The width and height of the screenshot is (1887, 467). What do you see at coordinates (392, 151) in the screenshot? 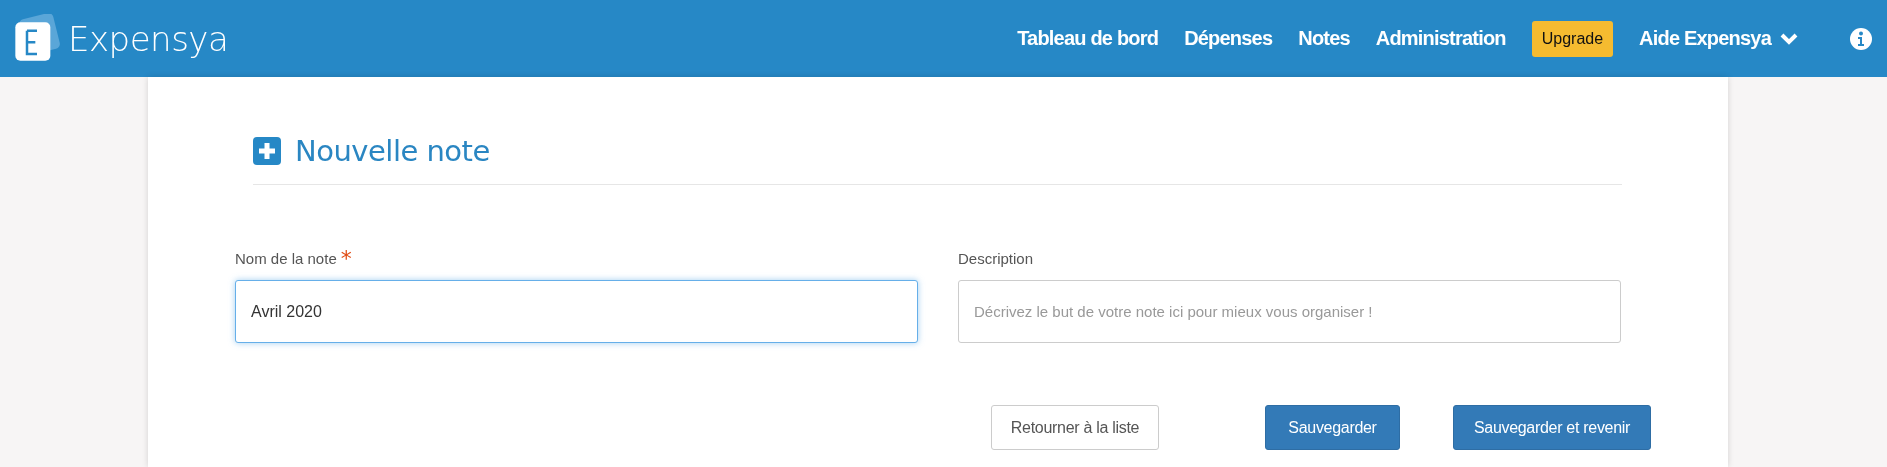
I see `form-title: Nouvelle note` at bounding box center [392, 151].